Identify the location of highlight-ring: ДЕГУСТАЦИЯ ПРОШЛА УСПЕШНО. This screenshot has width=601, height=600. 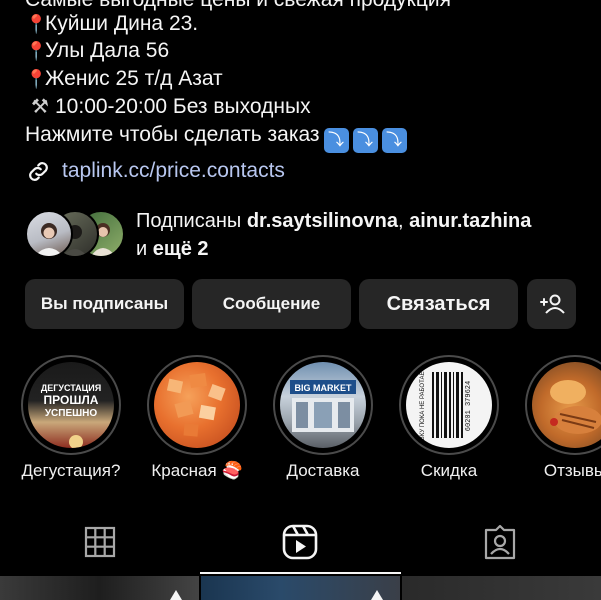
(71, 405).